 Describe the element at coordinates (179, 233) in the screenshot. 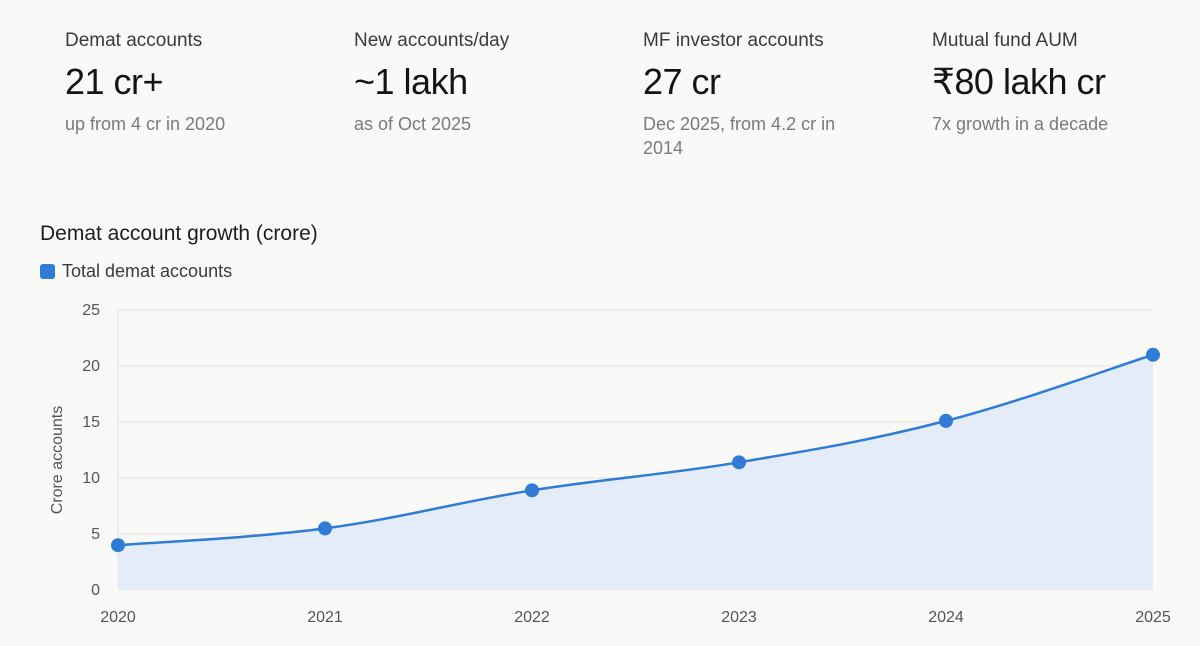

I see `chart-title: Demat account growth (crore)` at that location.